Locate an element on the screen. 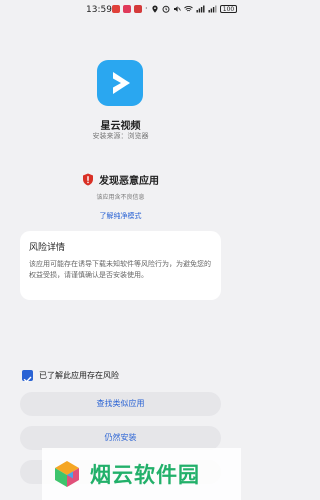 This screenshot has width=320, height=500. status-bar: 13:59 · 100 is located at coordinates (120, 11).